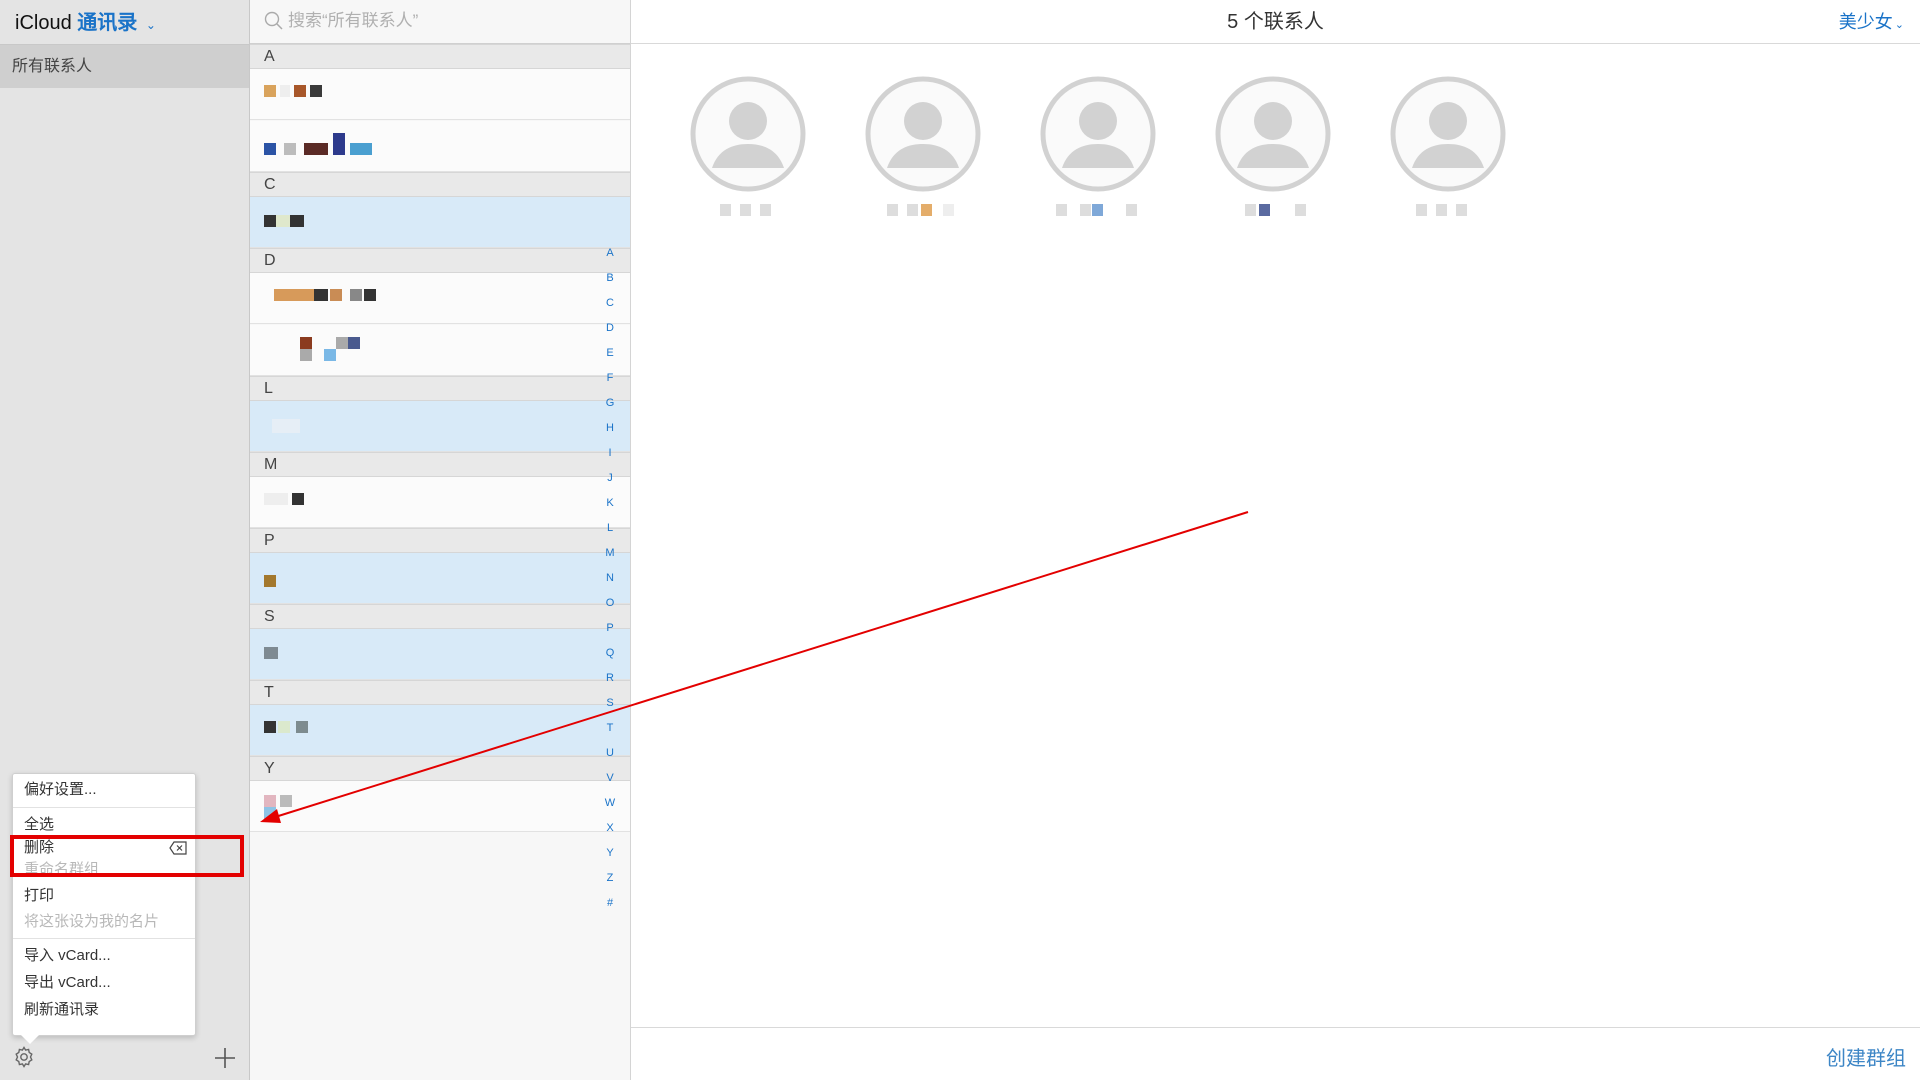 This screenshot has width=1920, height=1080. Describe the element at coordinates (610, 578) in the screenshot. I see `alpha-index-n: N` at that location.